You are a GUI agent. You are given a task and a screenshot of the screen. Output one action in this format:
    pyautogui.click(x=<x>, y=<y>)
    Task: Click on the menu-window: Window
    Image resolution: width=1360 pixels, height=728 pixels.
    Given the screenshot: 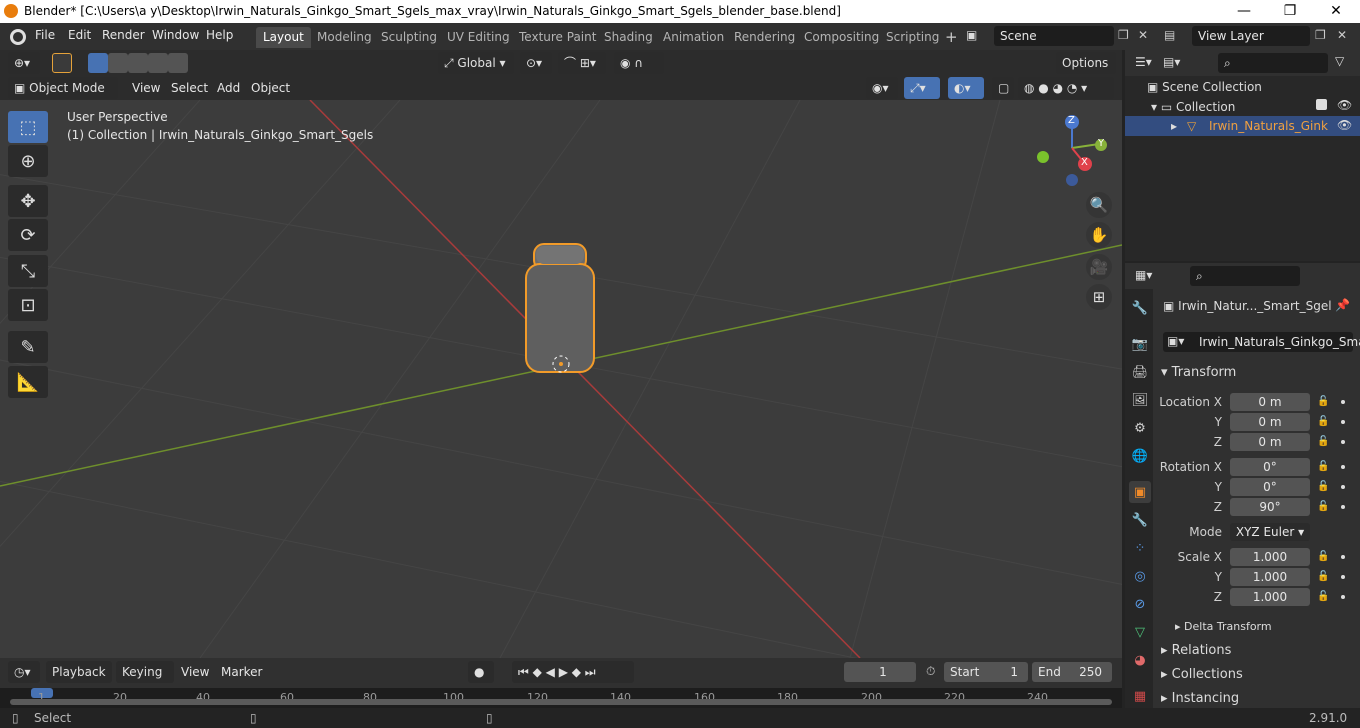 What is the action you would take?
    pyautogui.click(x=175, y=35)
    